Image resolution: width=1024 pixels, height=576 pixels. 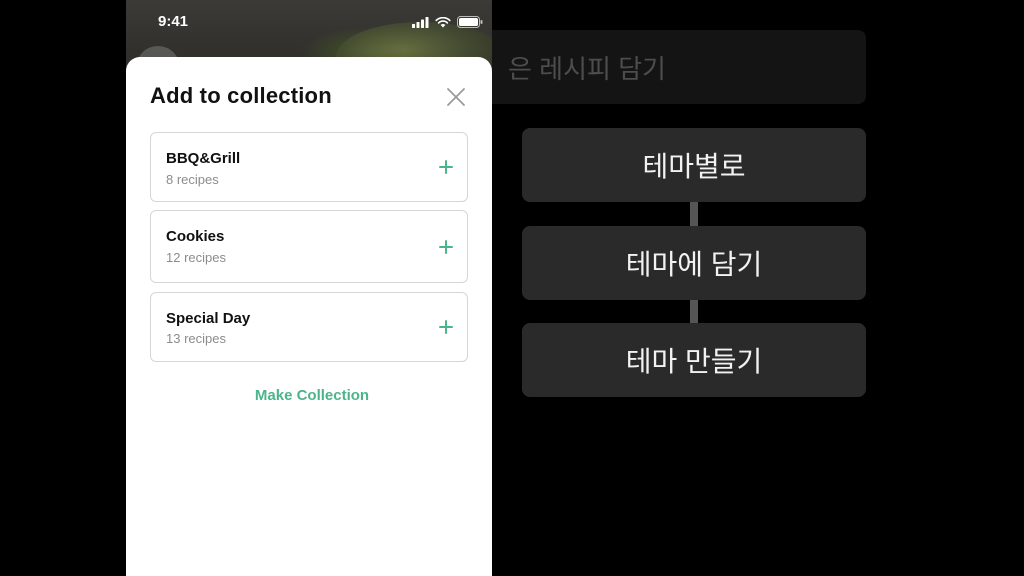 I want to click on make-collection-button: Make Collection, so click(x=309, y=395).